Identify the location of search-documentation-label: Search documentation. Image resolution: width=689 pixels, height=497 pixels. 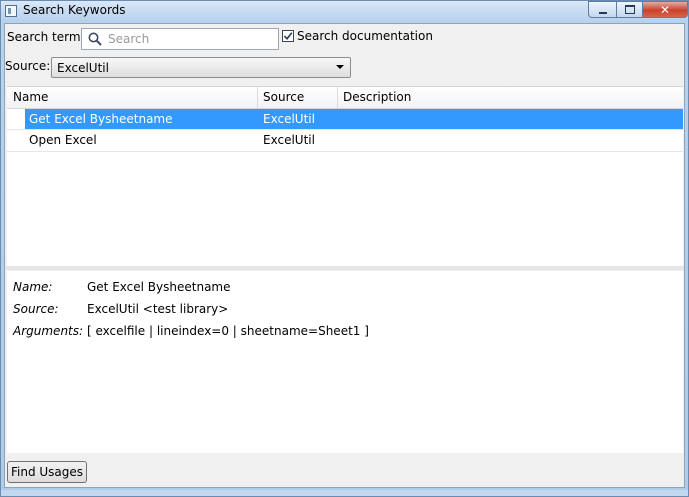
(365, 36).